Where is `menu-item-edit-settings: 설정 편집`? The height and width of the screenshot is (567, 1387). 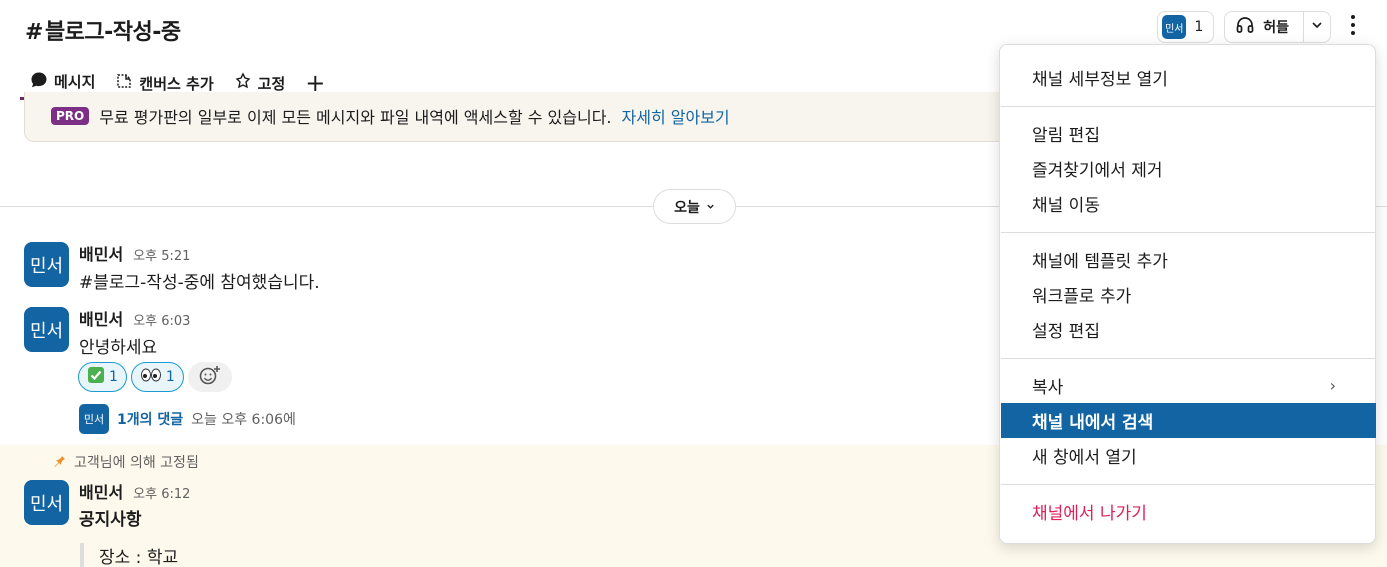
menu-item-edit-settings: 설정 편집 is located at coordinates (1188, 329).